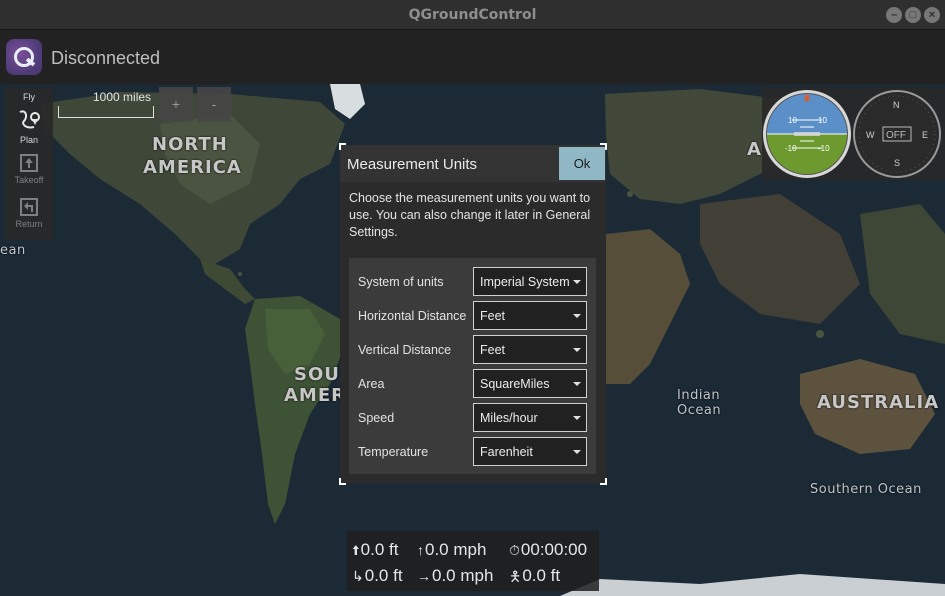  What do you see at coordinates (509, 418) in the screenshot?
I see `select-value: Miles/hour` at bounding box center [509, 418].